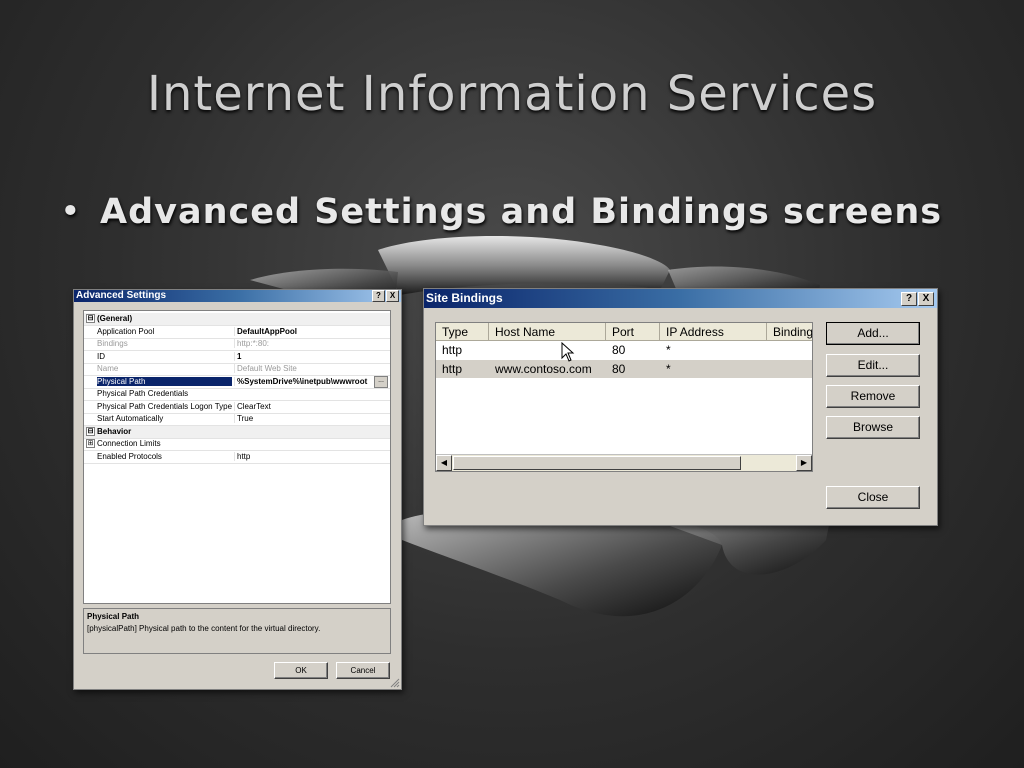  Describe the element at coordinates (789, 332) in the screenshot. I see `column-header-binding: Binding` at that location.